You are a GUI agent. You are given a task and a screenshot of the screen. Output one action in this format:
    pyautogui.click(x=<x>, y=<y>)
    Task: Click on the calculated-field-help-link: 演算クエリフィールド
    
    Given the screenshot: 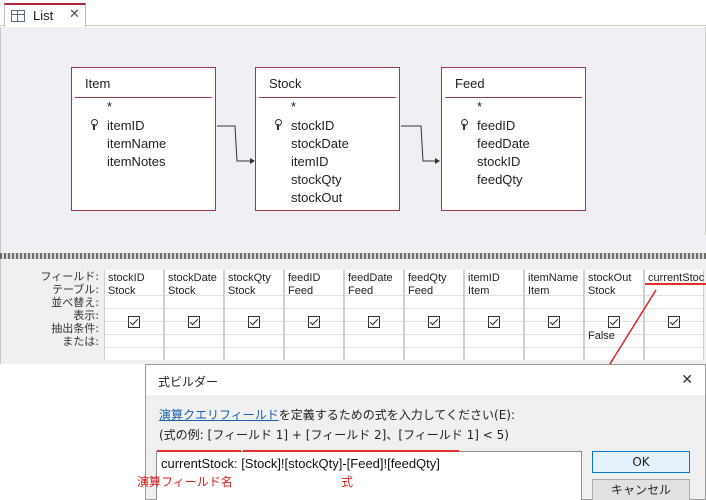 What is the action you would take?
    pyautogui.click(x=219, y=415)
    